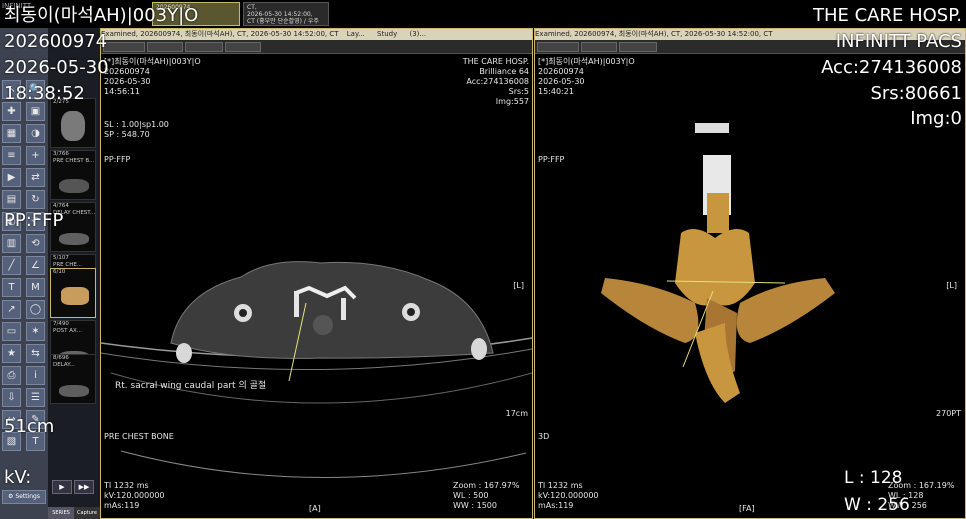 The height and width of the screenshot is (519, 966). What do you see at coordinates (11, 397) in the screenshot?
I see `export-tool-icon: ⇩` at bounding box center [11, 397].